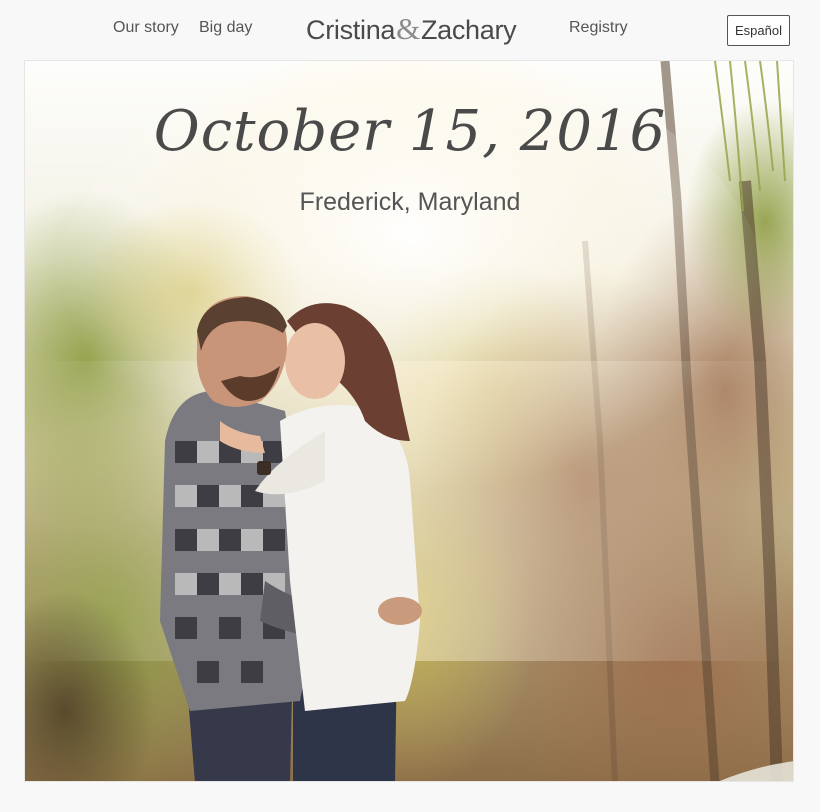 Image resolution: width=820 pixels, height=812 pixels. What do you see at coordinates (410, 131) in the screenshot?
I see `wedding-date: October 15, 2016` at bounding box center [410, 131].